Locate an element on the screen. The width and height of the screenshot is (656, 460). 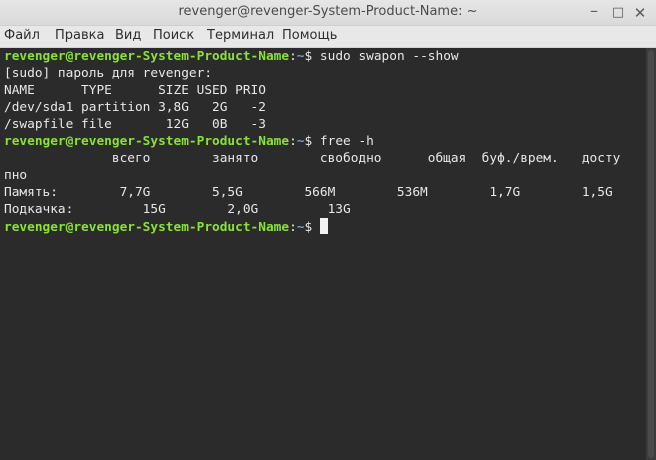
output-line: Память: 7,7G 5,5G 566M 536M 1,7G 1,5G is located at coordinates (308, 192).